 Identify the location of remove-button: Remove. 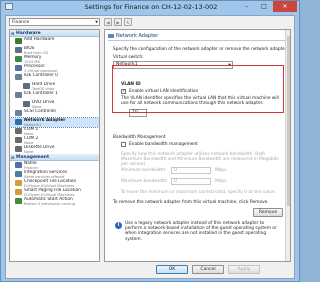
(268, 212).